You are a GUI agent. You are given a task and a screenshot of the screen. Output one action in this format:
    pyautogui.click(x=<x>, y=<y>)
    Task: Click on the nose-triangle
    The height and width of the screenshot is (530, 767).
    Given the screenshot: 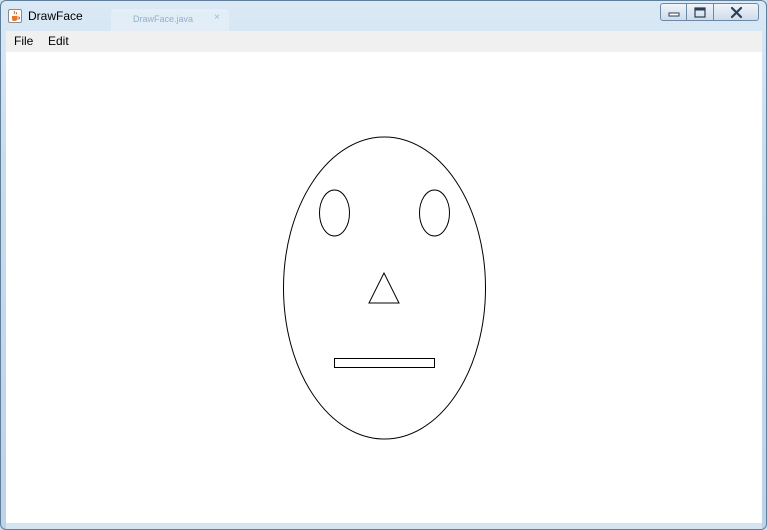 What is the action you would take?
    pyautogui.click(x=384, y=287)
    